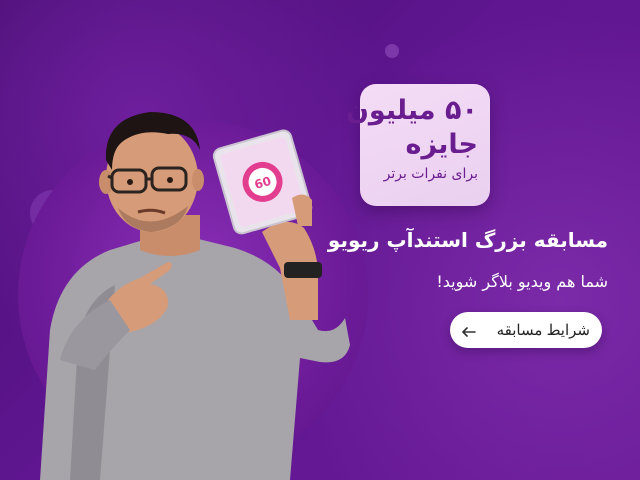 This screenshot has width=640, height=480. What do you see at coordinates (467, 240) in the screenshot?
I see `contest-headline: مسابقه بزرگ استندآپ ریویو` at bounding box center [467, 240].